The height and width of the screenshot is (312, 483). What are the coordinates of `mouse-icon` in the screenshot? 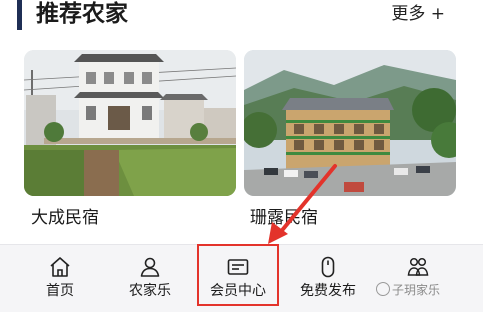 It's located at (328, 267).